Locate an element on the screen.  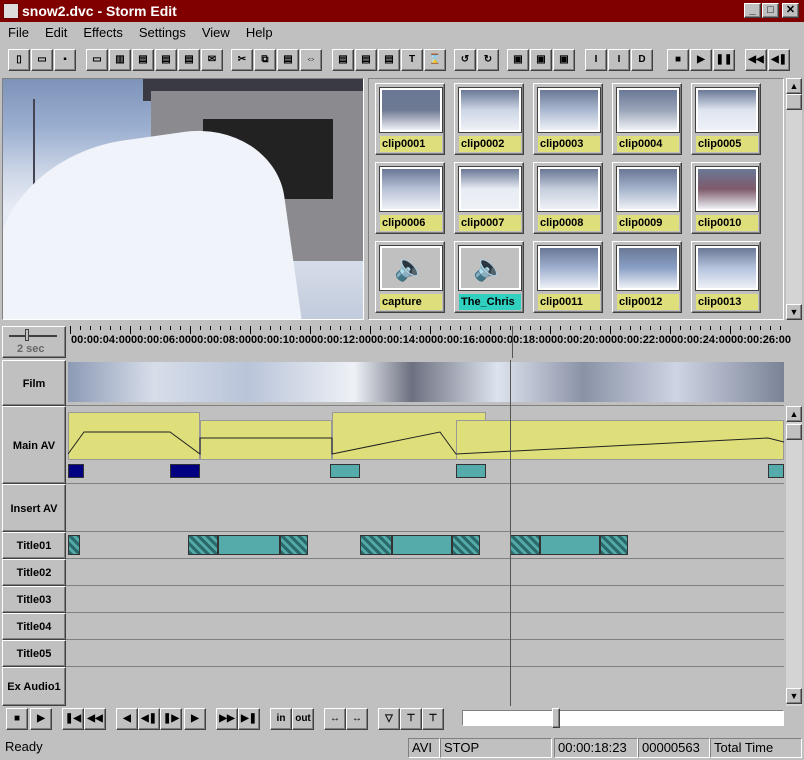
track-title03 is located at coordinates (425, 599).